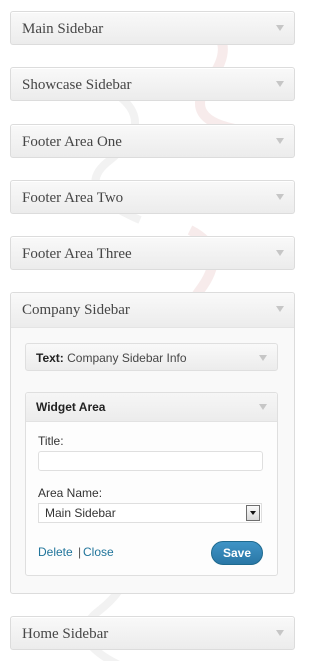 The height and width of the screenshot is (661, 320). I want to click on sidebar-title: Footer Area Three, so click(77, 254).